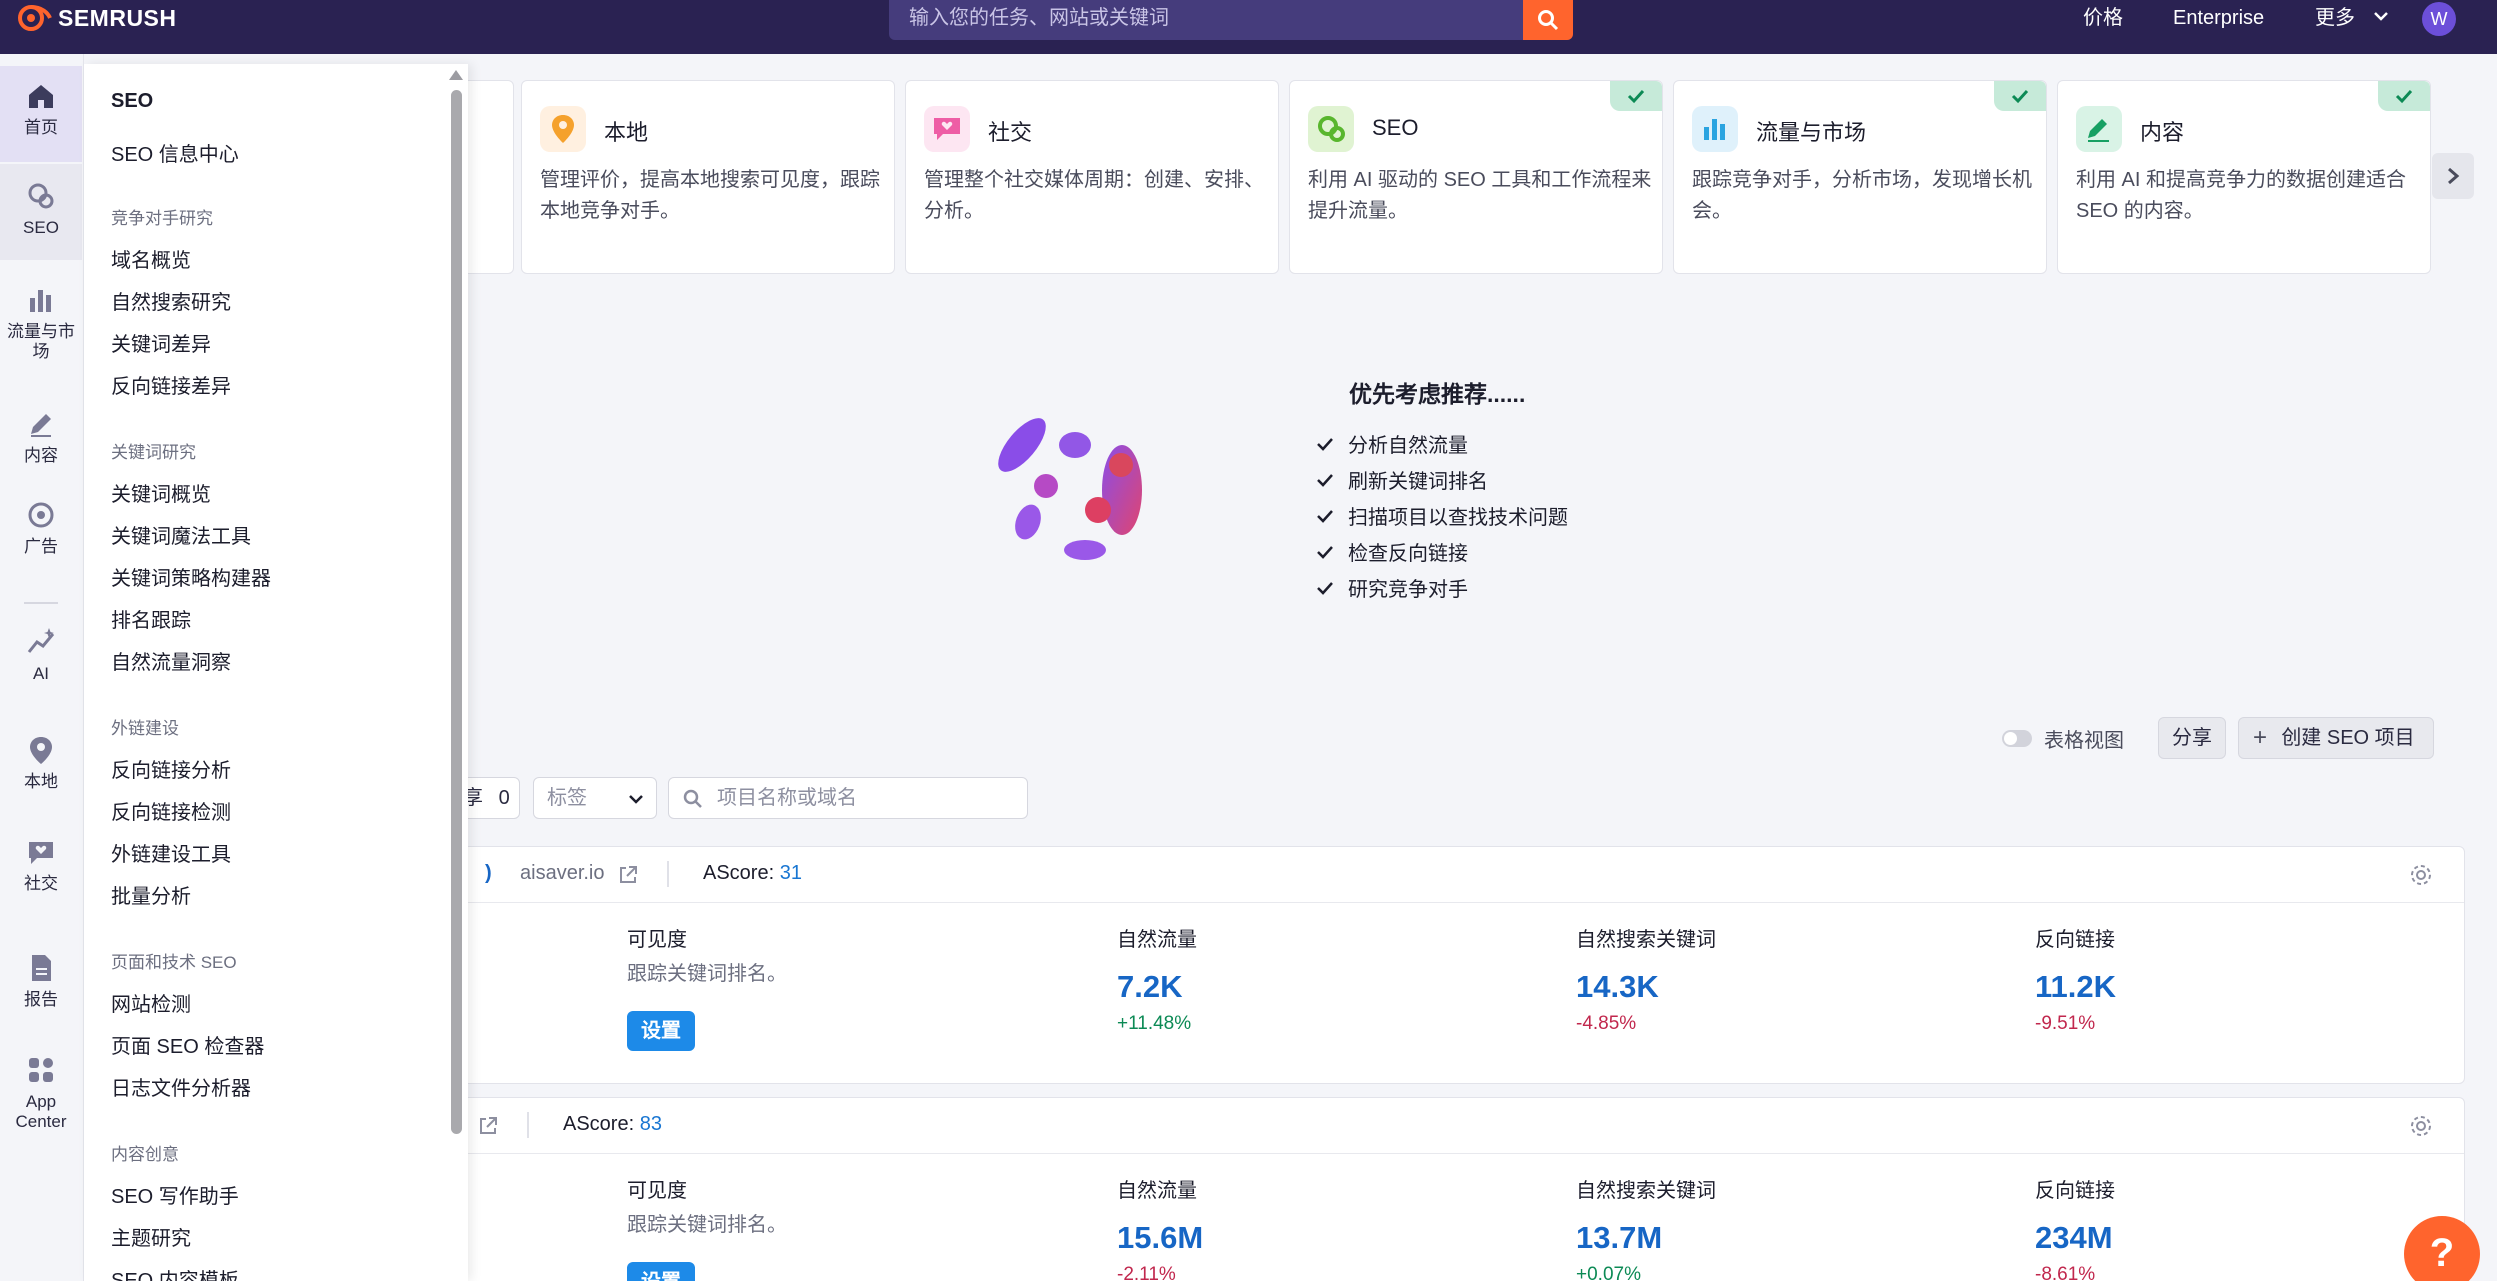  Describe the element at coordinates (161, 342) in the screenshot. I see `menu-item: 关键词差异` at that location.